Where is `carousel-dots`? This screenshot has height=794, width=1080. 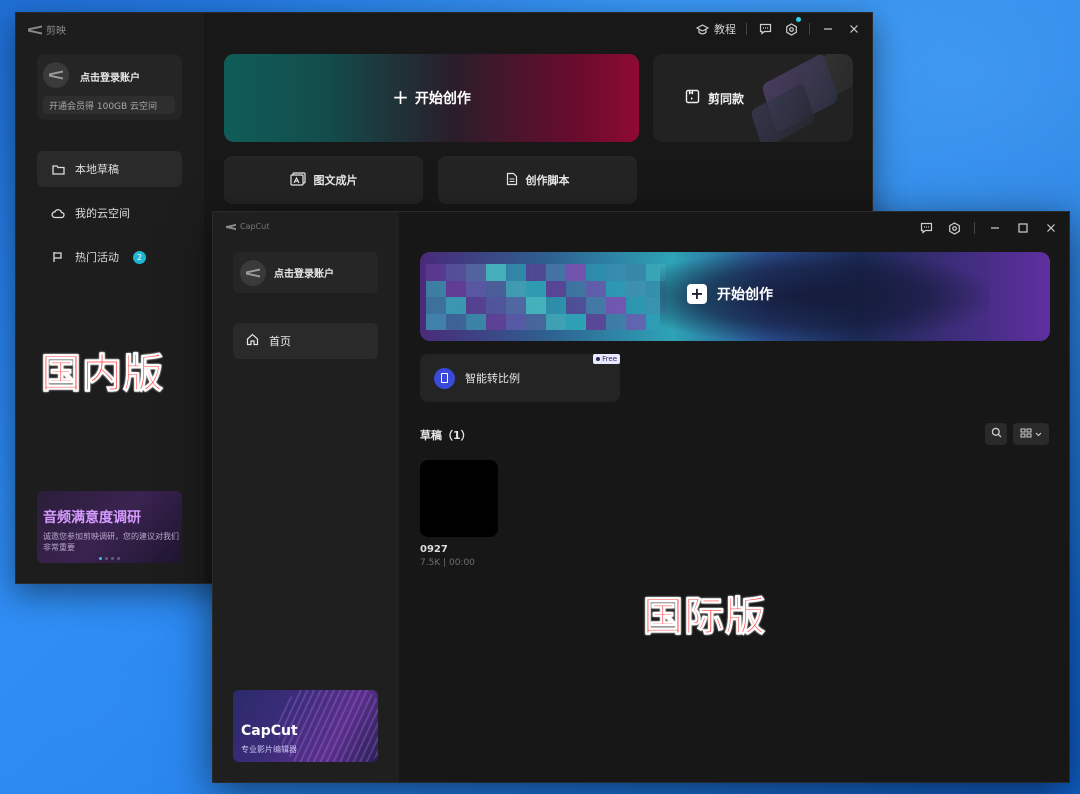 carousel-dots is located at coordinates (109, 558).